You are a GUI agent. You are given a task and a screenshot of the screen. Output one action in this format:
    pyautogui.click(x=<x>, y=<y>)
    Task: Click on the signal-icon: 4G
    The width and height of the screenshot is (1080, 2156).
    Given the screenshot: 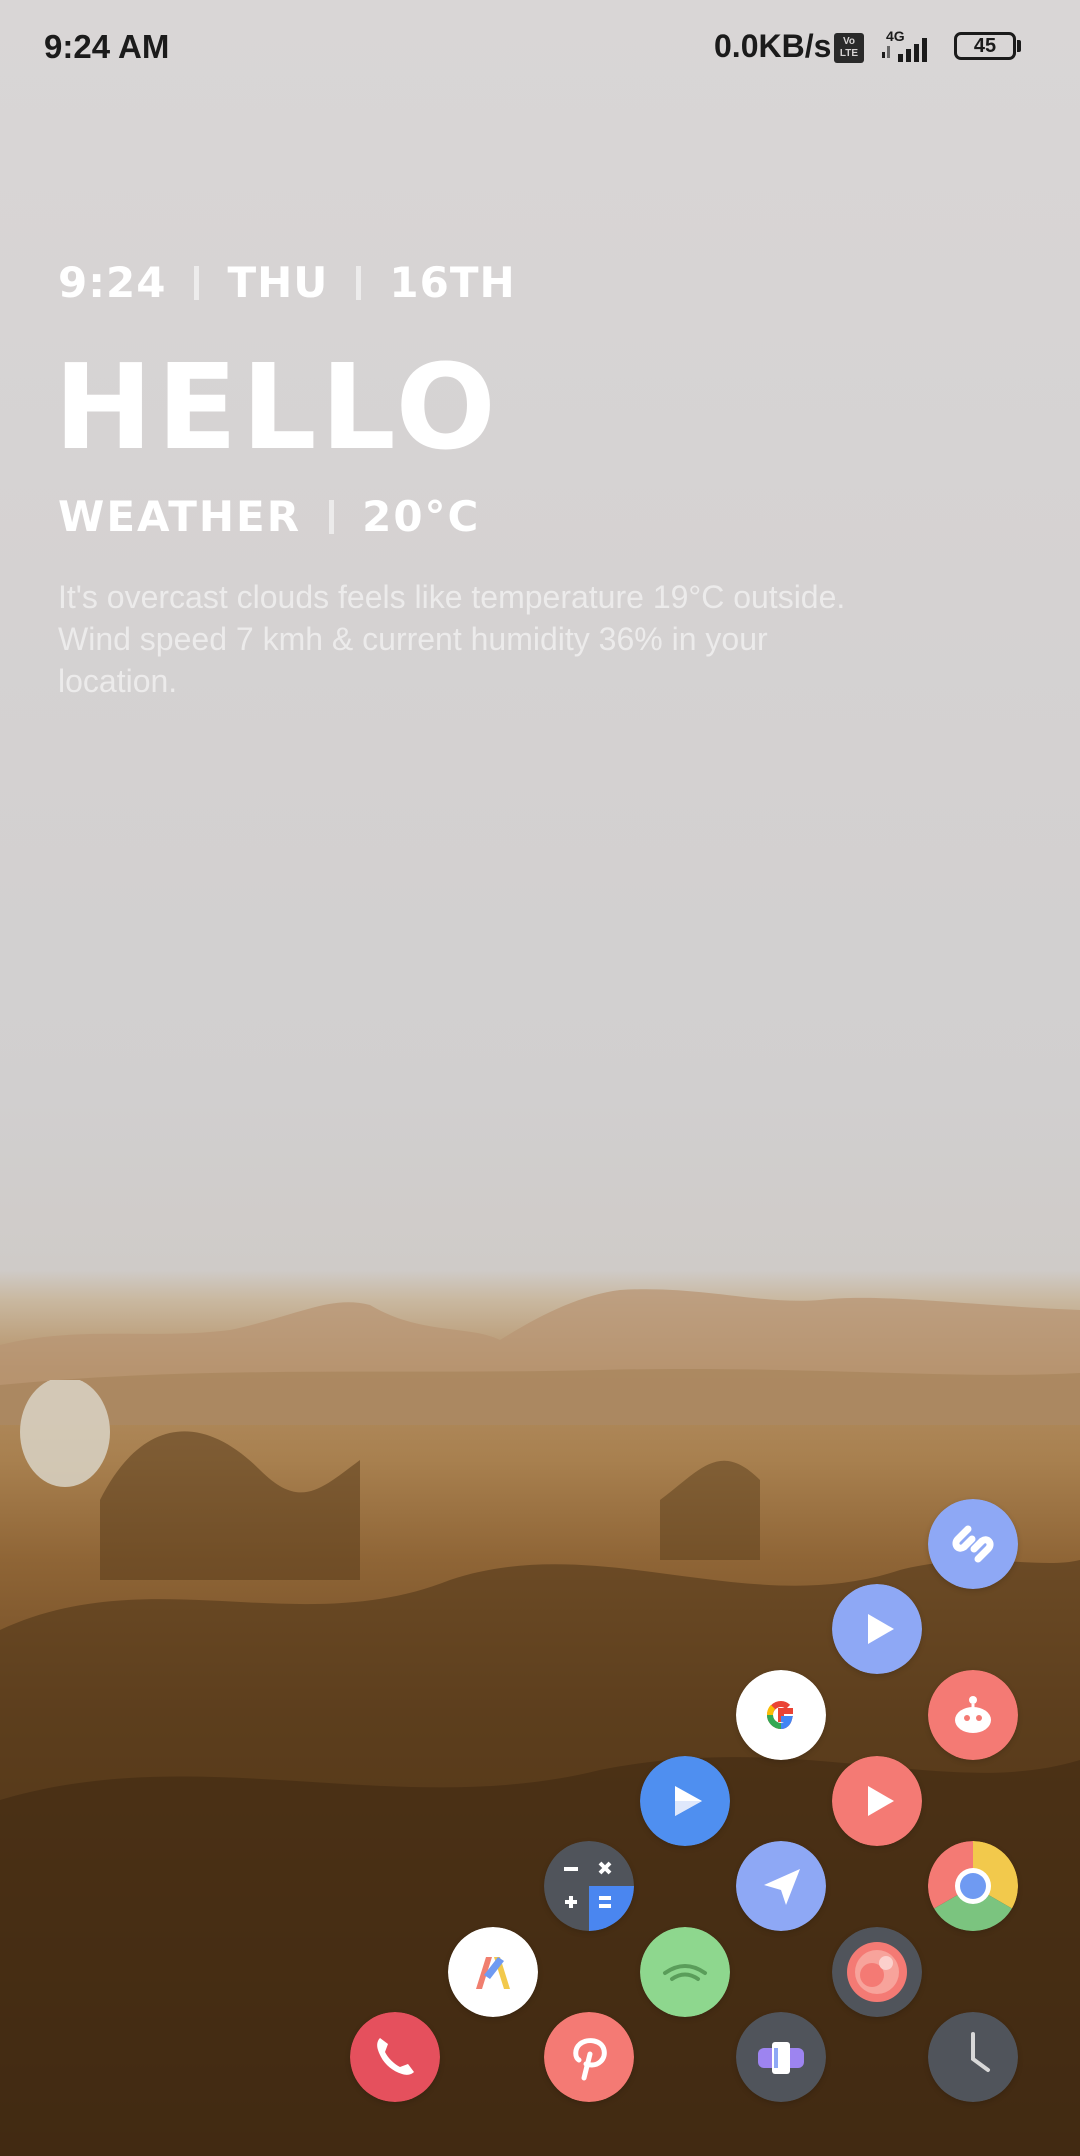 What is the action you would take?
    pyautogui.click(x=910, y=46)
    